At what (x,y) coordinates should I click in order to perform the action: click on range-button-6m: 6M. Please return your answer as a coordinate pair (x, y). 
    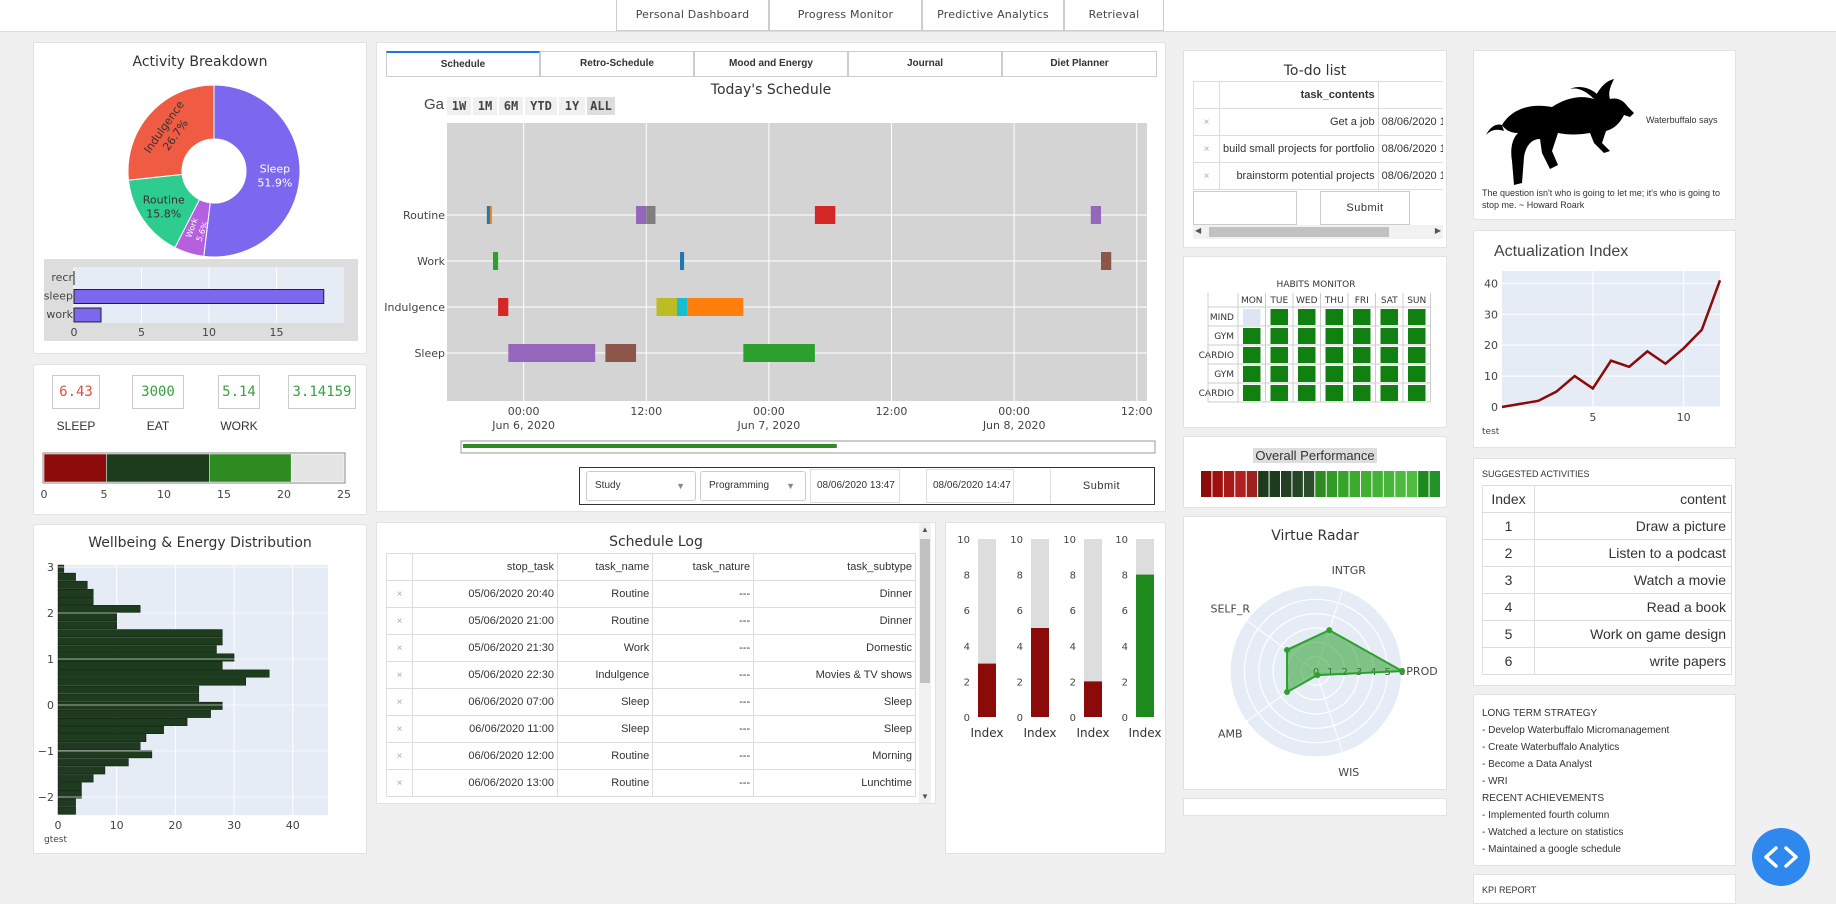
    Looking at the image, I should click on (511, 106).